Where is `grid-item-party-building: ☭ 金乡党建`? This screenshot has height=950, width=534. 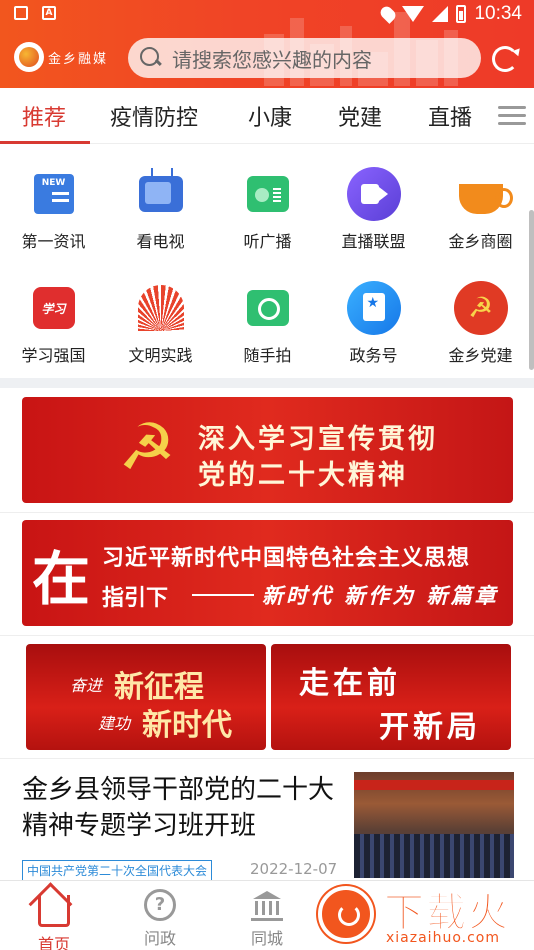
grid-item-party-building: ☭ 金乡党建 is located at coordinates (480, 316).